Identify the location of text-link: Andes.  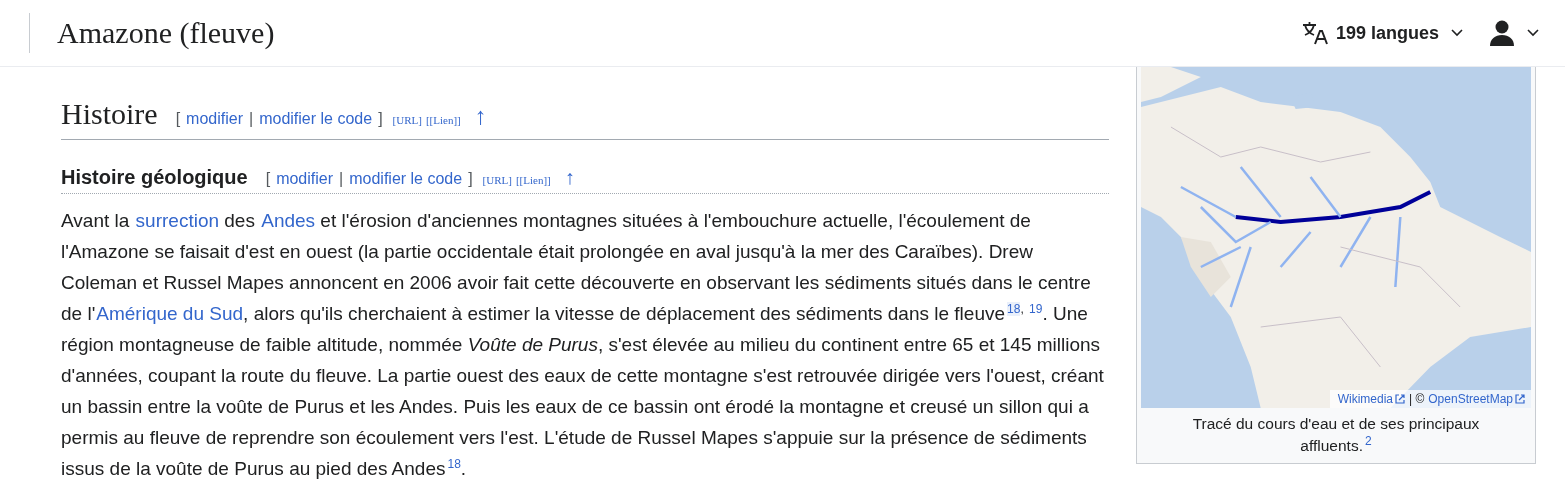
(288, 220).